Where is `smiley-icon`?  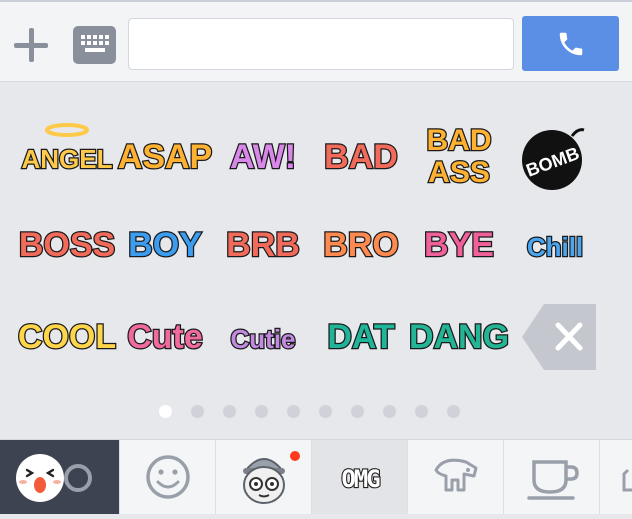
smiley-icon is located at coordinates (168, 477).